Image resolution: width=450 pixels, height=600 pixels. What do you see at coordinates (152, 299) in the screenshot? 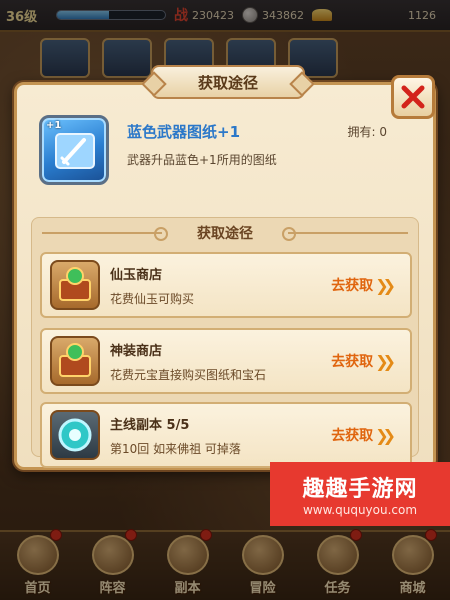
I see `source-desc: 花费仙玉可购买` at bounding box center [152, 299].